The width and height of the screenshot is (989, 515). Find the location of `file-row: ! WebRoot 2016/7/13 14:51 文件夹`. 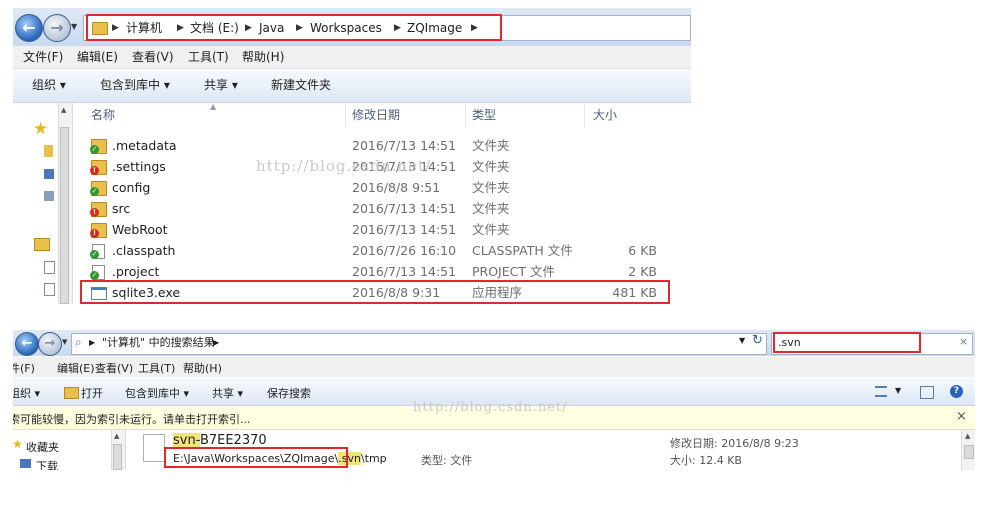

file-row: ! WebRoot 2016/7/13 14:51 文件夹 is located at coordinates (384, 229).